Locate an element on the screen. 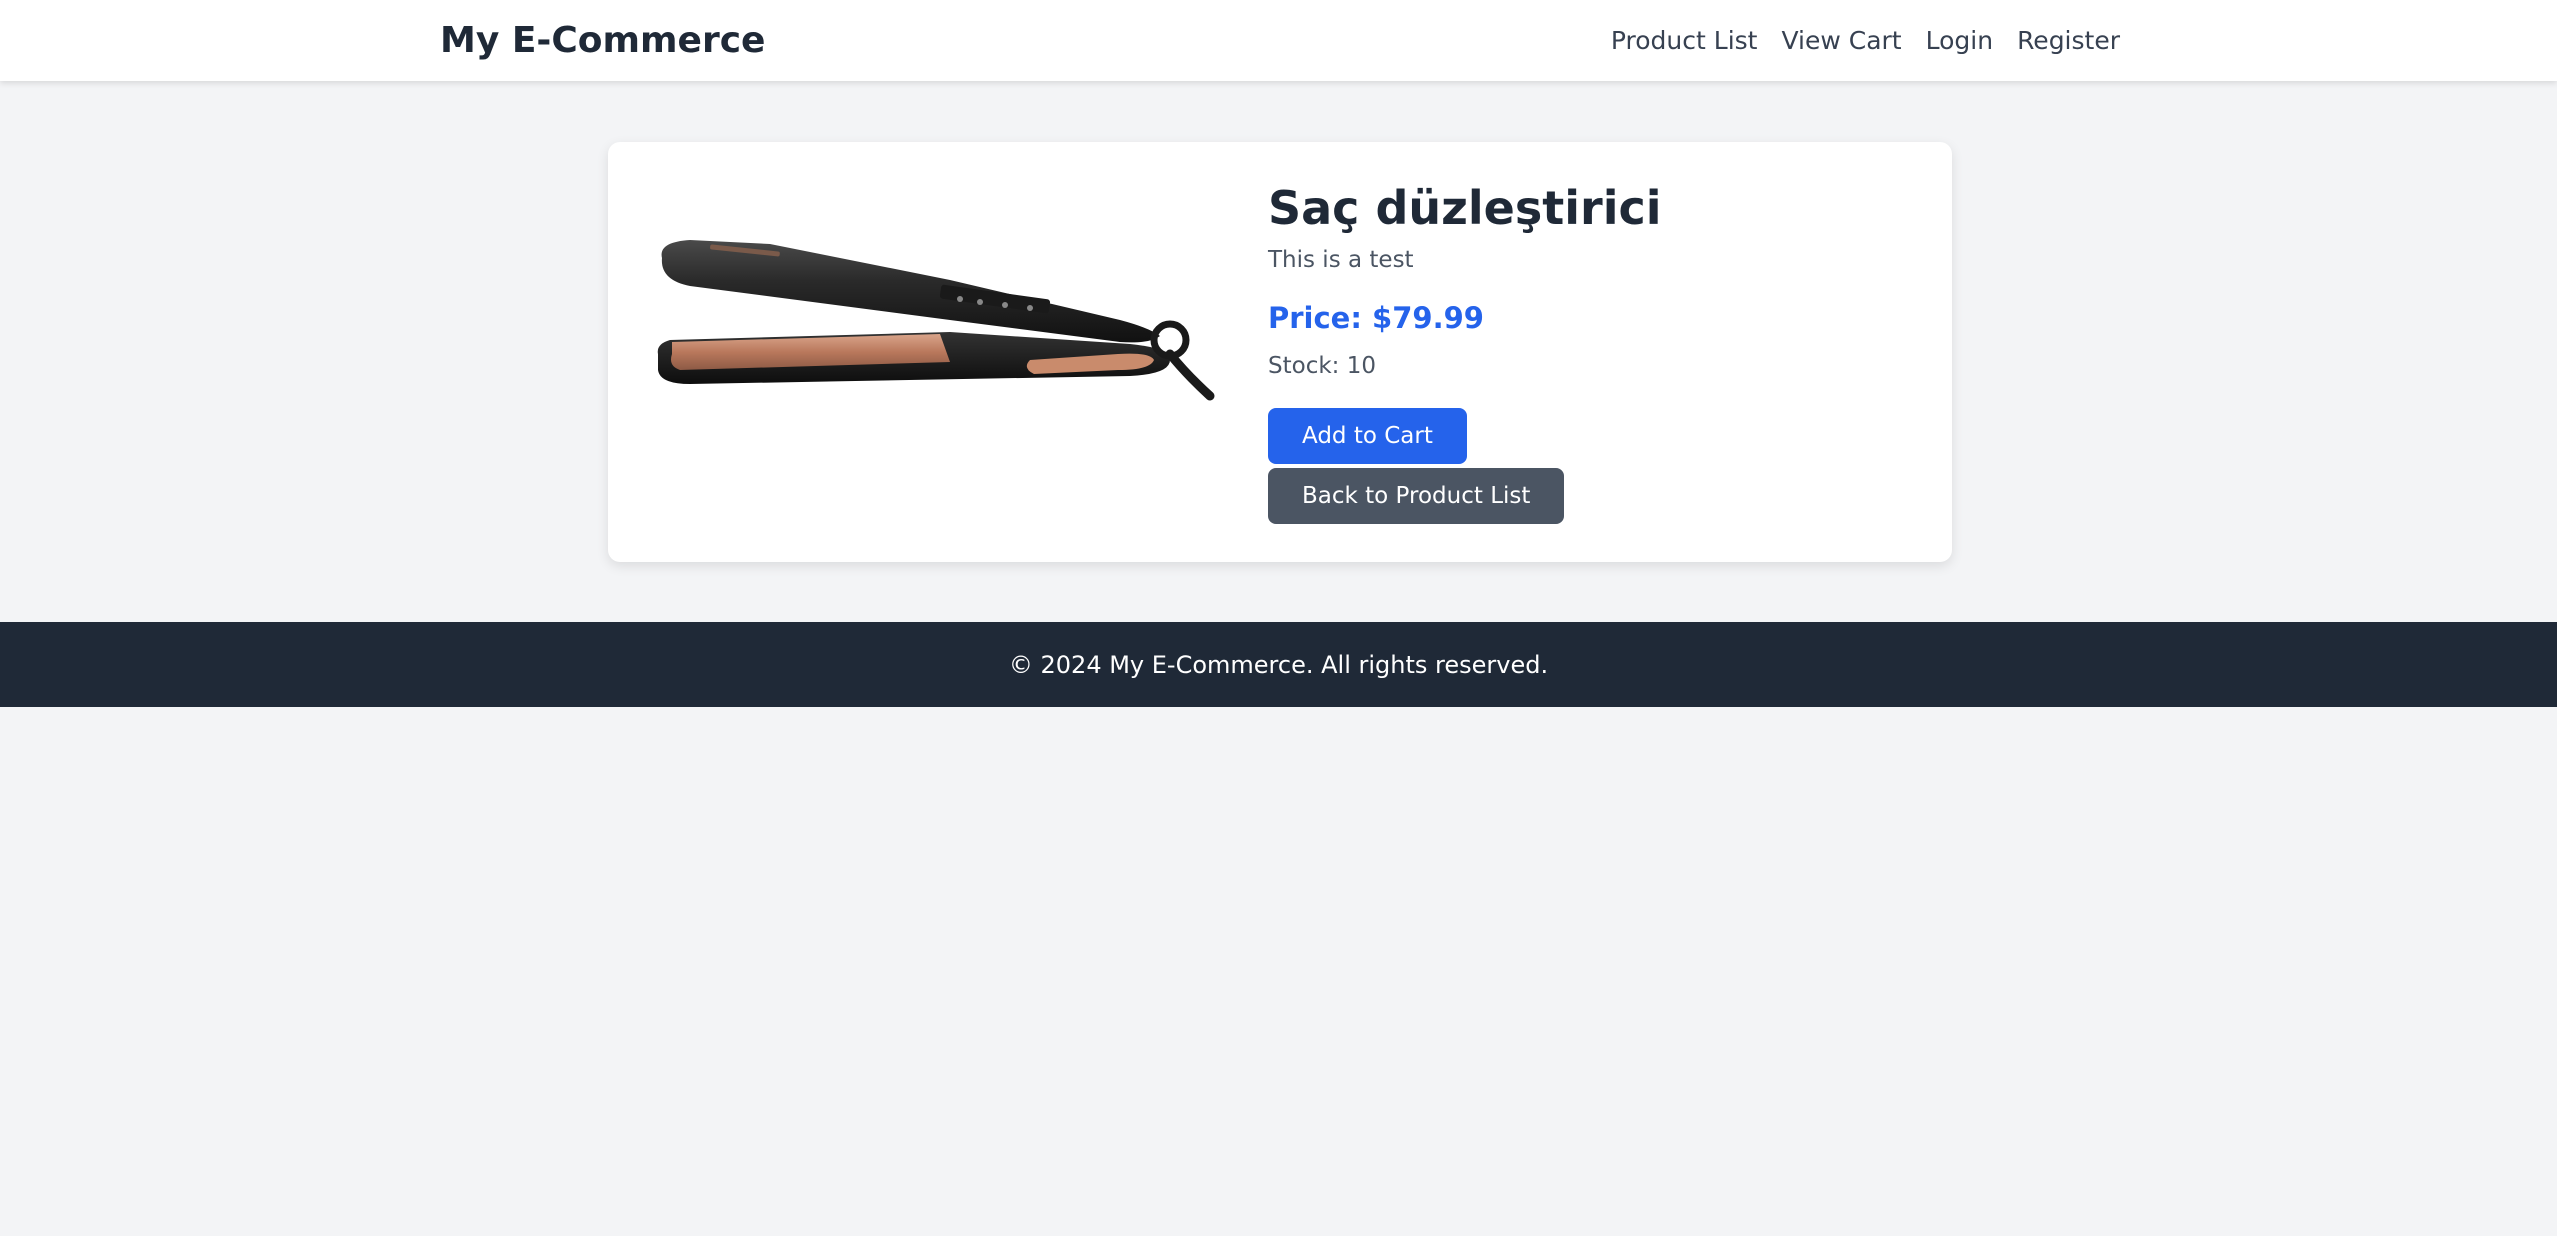 The height and width of the screenshot is (1236, 2557). add-to-cart-button: Add to Cart is located at coordinates (1367, 436).